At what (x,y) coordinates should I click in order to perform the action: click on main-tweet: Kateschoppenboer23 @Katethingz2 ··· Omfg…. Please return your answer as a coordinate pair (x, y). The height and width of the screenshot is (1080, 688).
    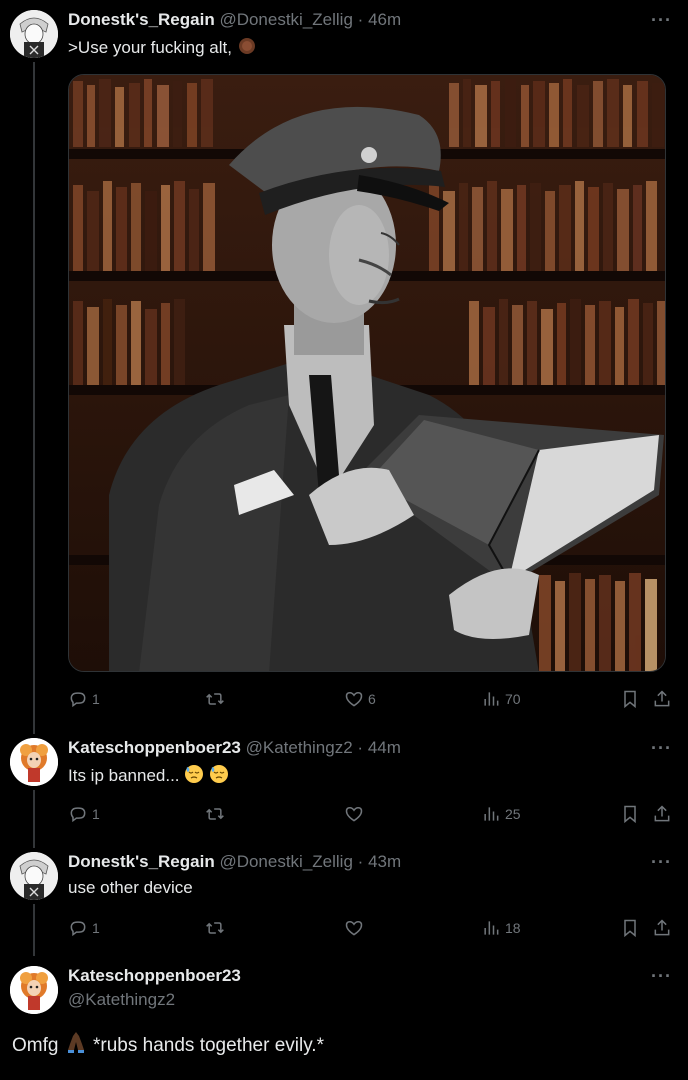
    Looking at the image, I should click on (344, 1019).